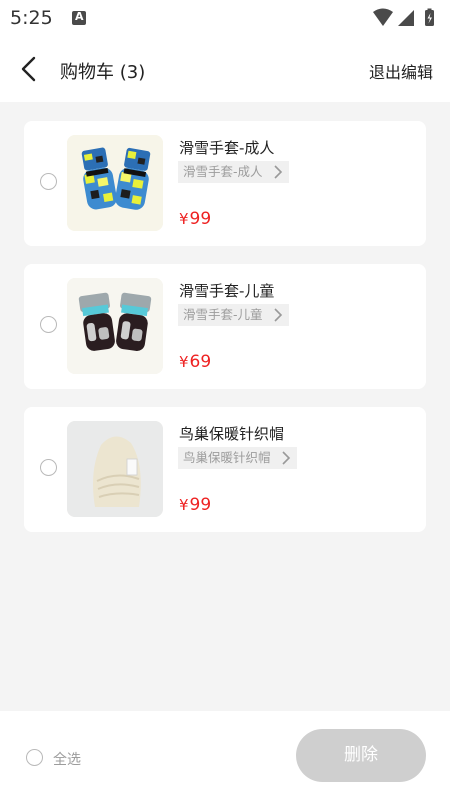  I want to click on price-value: 69, so click(200, 362).